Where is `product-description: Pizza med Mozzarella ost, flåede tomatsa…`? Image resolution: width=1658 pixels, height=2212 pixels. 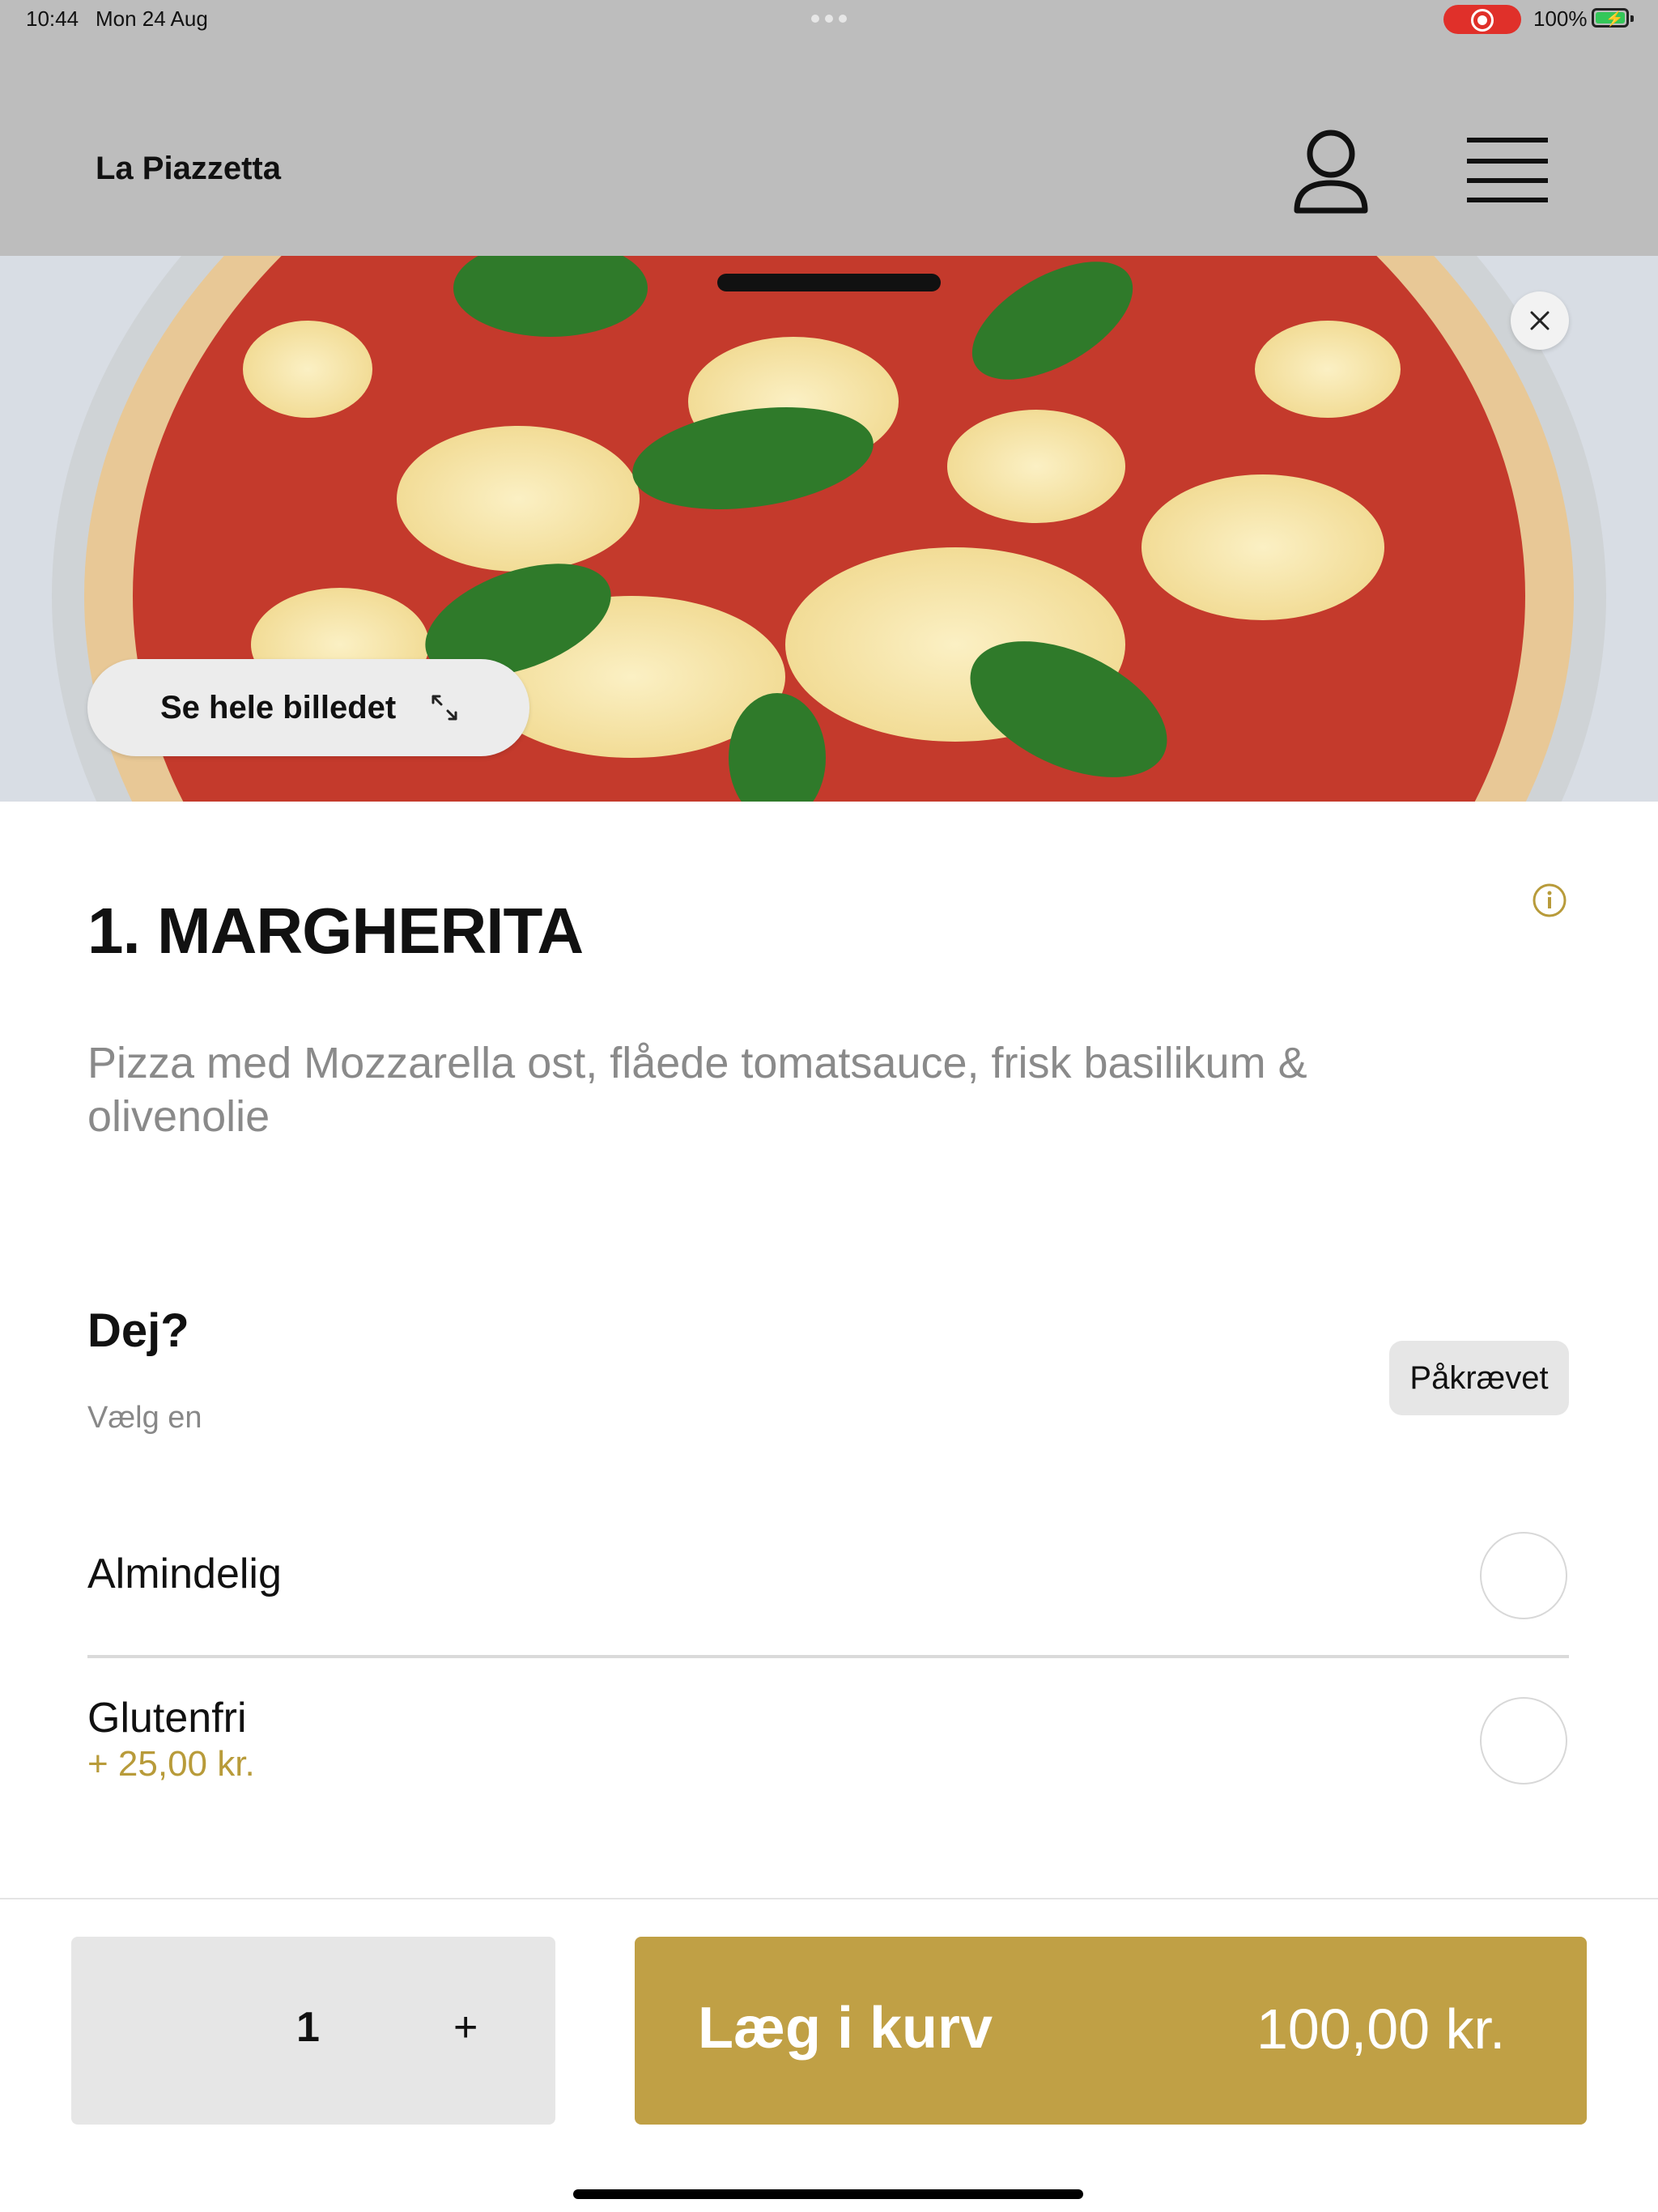
product-description: Pizza med Mozzarella ost, flåede tomatsa… is located at coordinates (697, 1090).